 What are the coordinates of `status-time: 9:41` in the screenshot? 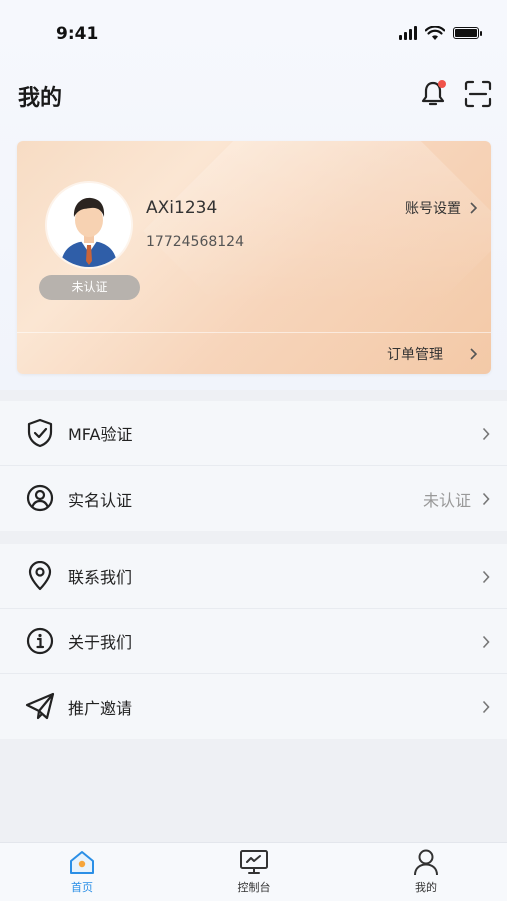 It's located at (77, 34).